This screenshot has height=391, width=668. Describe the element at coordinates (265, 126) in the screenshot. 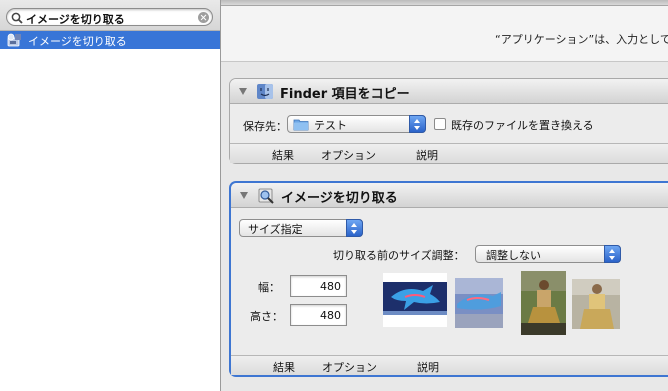

I see `destination-label: 保存先：` at that location.